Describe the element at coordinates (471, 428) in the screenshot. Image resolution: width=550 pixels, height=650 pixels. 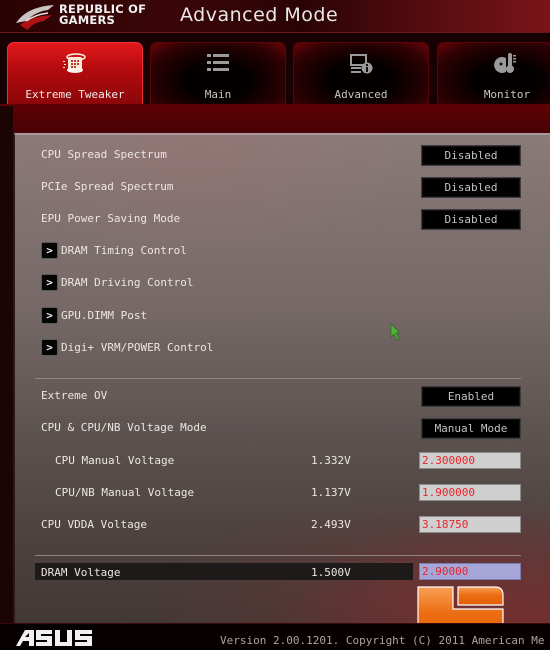
I see `voltage-mode-select: Manual Mode` at that location.